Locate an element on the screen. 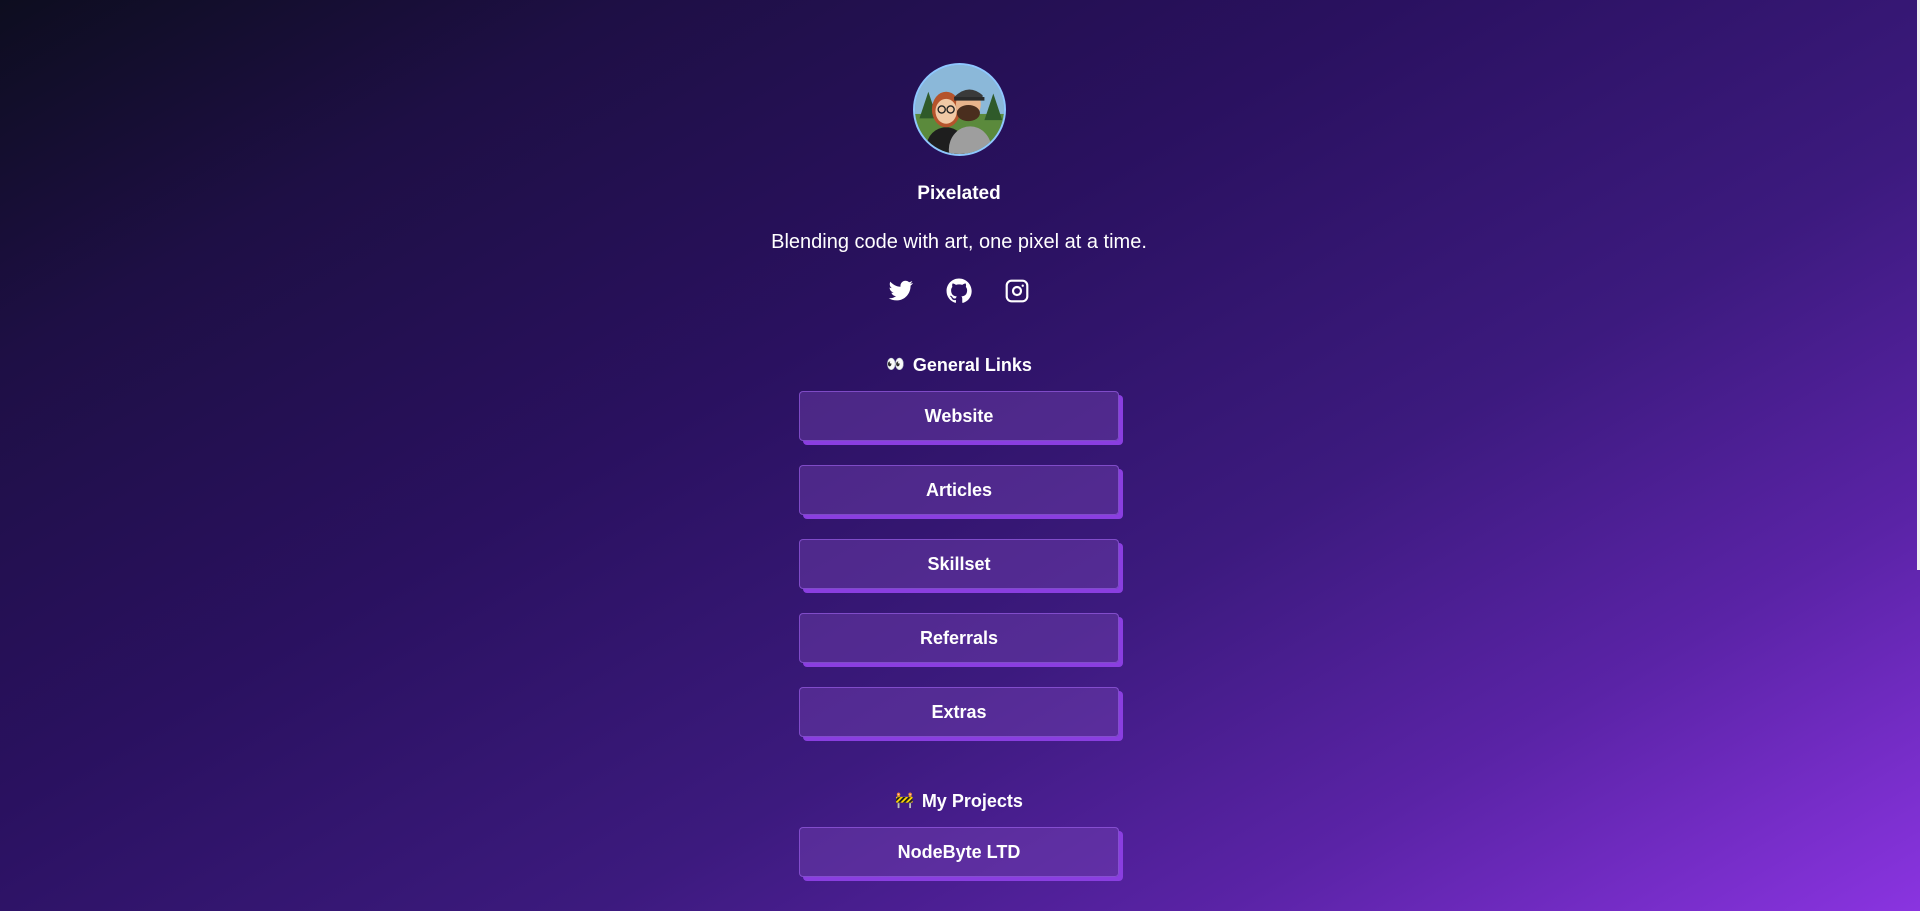 This screenshot has height=911, width=1920. github-link is located at coordinates (959, 291).